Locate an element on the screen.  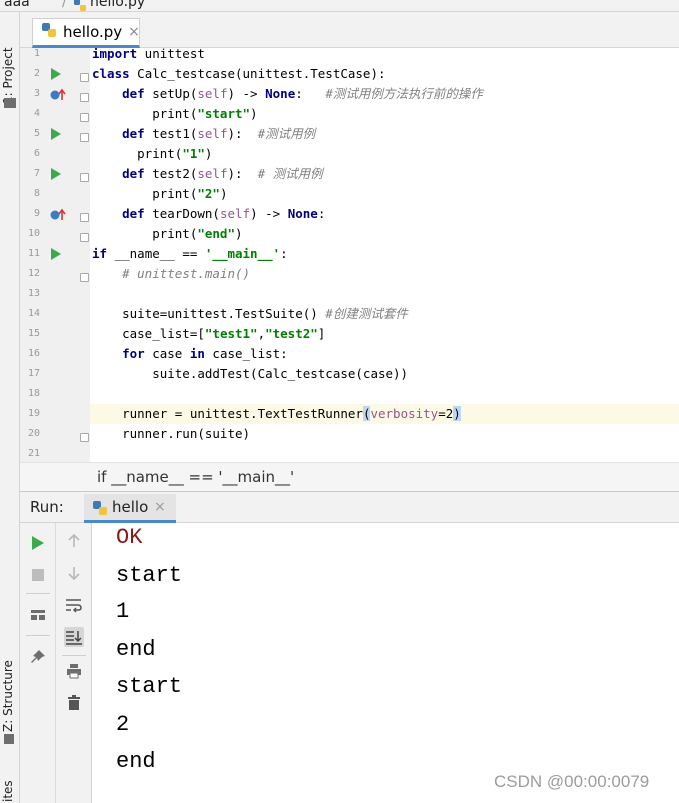
play-icon is located at coordinates (38, 543).